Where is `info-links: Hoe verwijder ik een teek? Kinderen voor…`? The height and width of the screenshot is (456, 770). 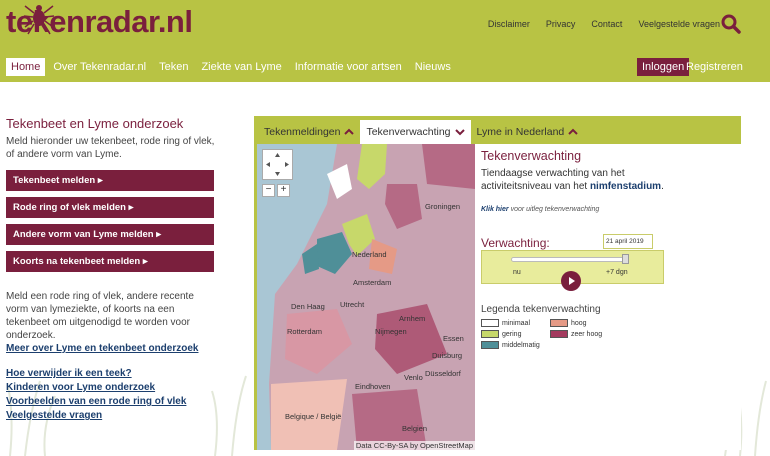 info-links: Hoe verwijder ik een teek? Kinderen voor… is located at coordinates (112, 395).